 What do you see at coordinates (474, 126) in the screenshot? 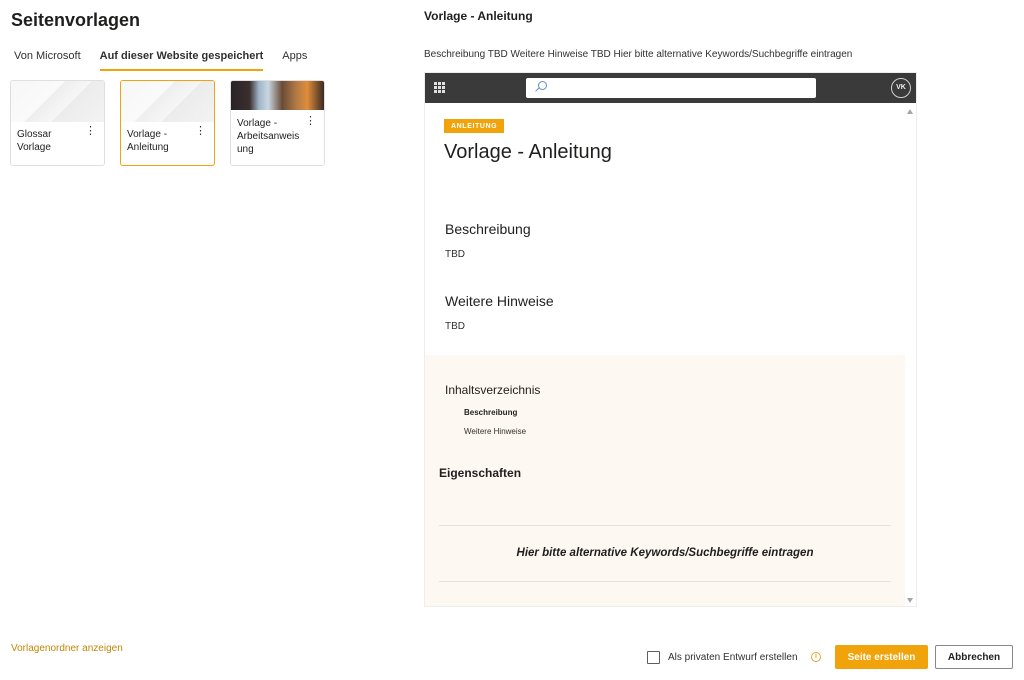
I see `page-badge: ANLEITUNG` at bounding box center [474, 126].